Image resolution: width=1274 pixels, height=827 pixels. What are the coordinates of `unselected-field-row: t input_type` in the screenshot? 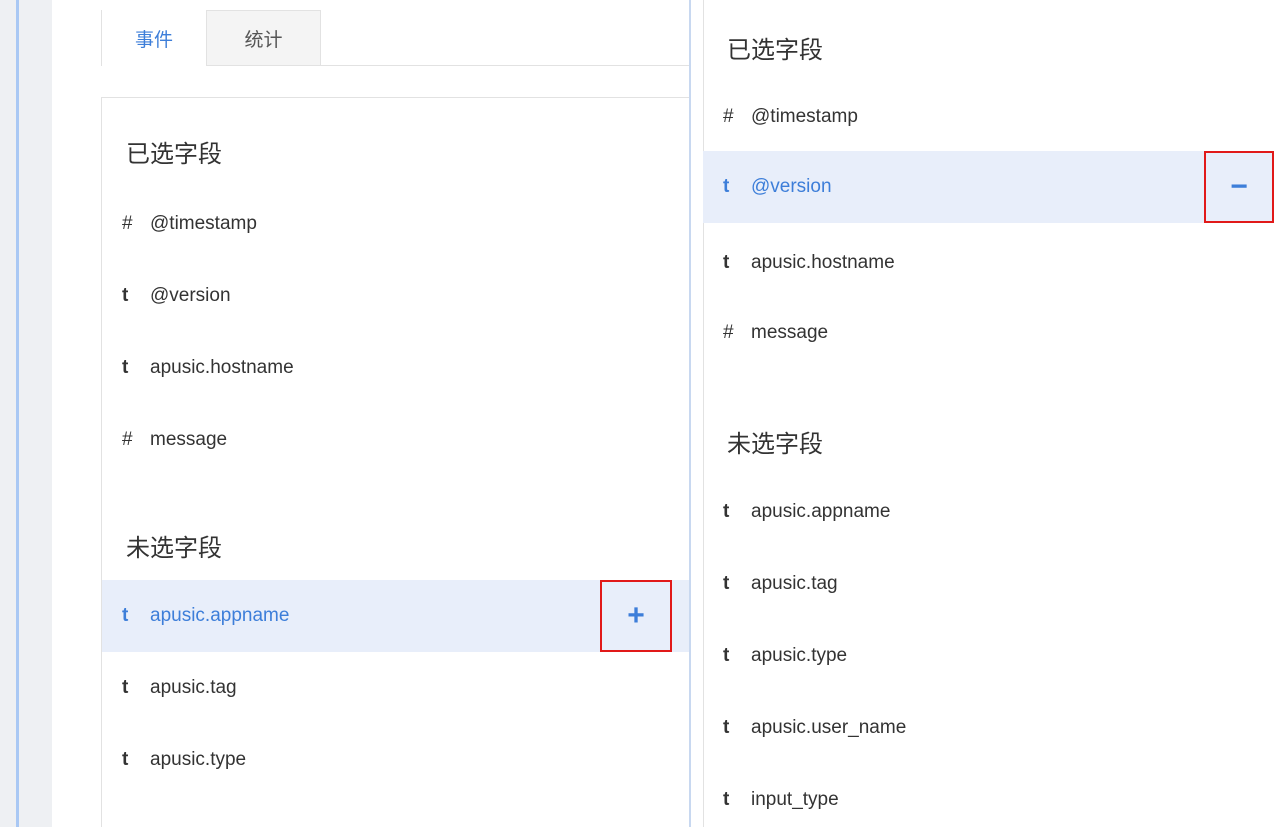 It's located at (988, 795).